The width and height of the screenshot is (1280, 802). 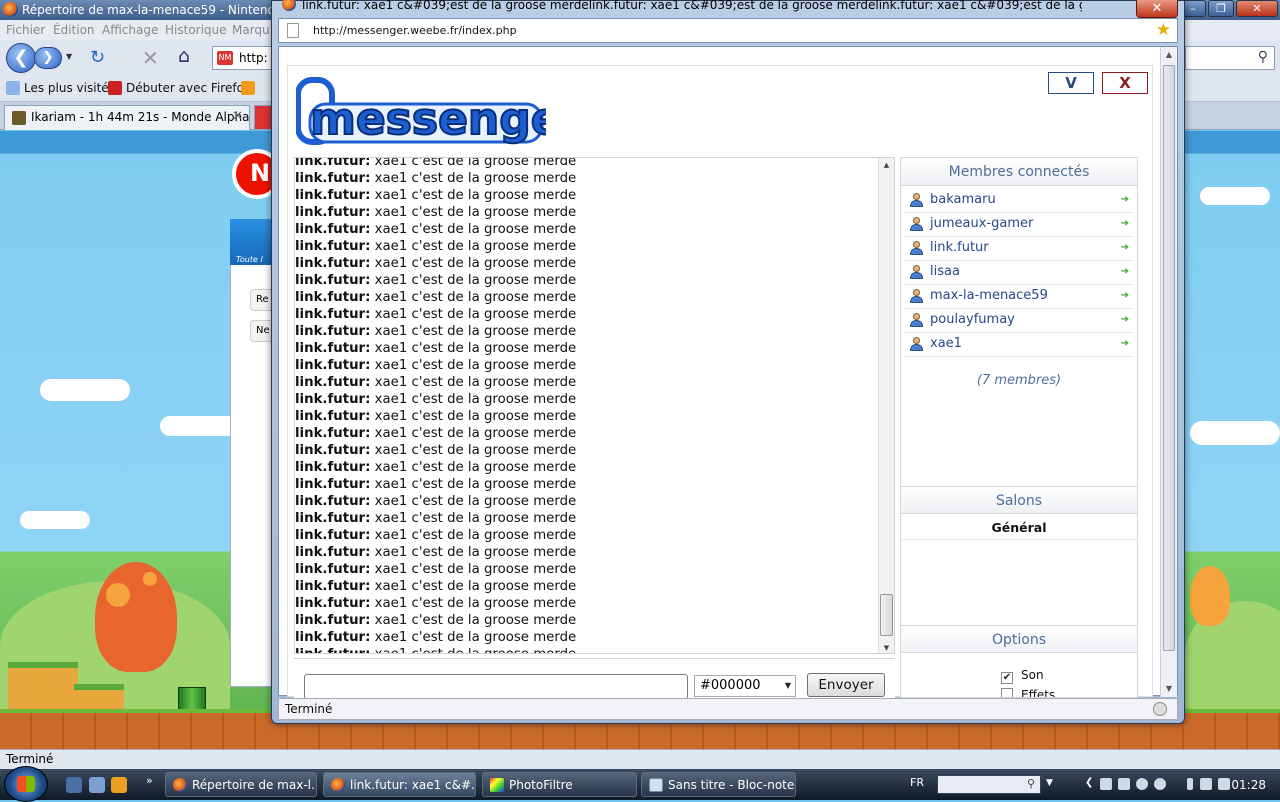 I want to click on color-select: #000000 ▼, so click(x=745, y=686).